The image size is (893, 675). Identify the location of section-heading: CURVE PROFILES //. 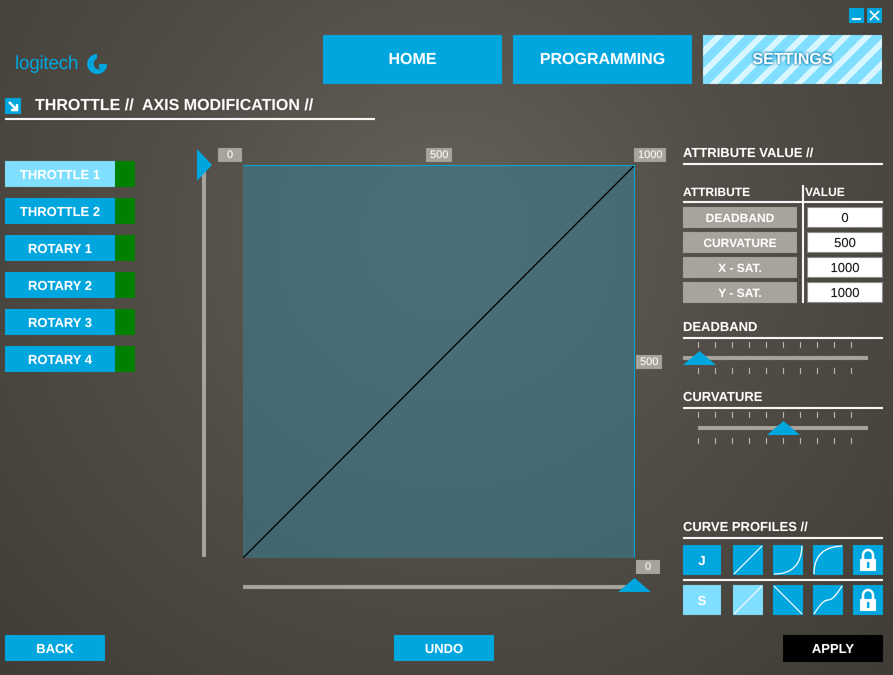
(783, 529).